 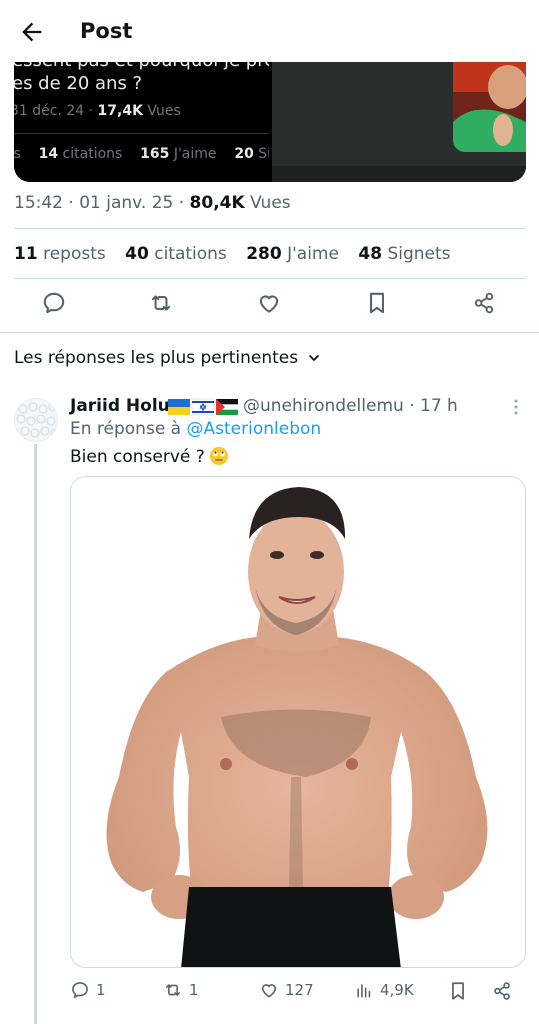 What do you see at coordinates (155, 154) in the screenshot?
I see `quoted-stat-likes-value: 165` at bounding box center [155, 154].